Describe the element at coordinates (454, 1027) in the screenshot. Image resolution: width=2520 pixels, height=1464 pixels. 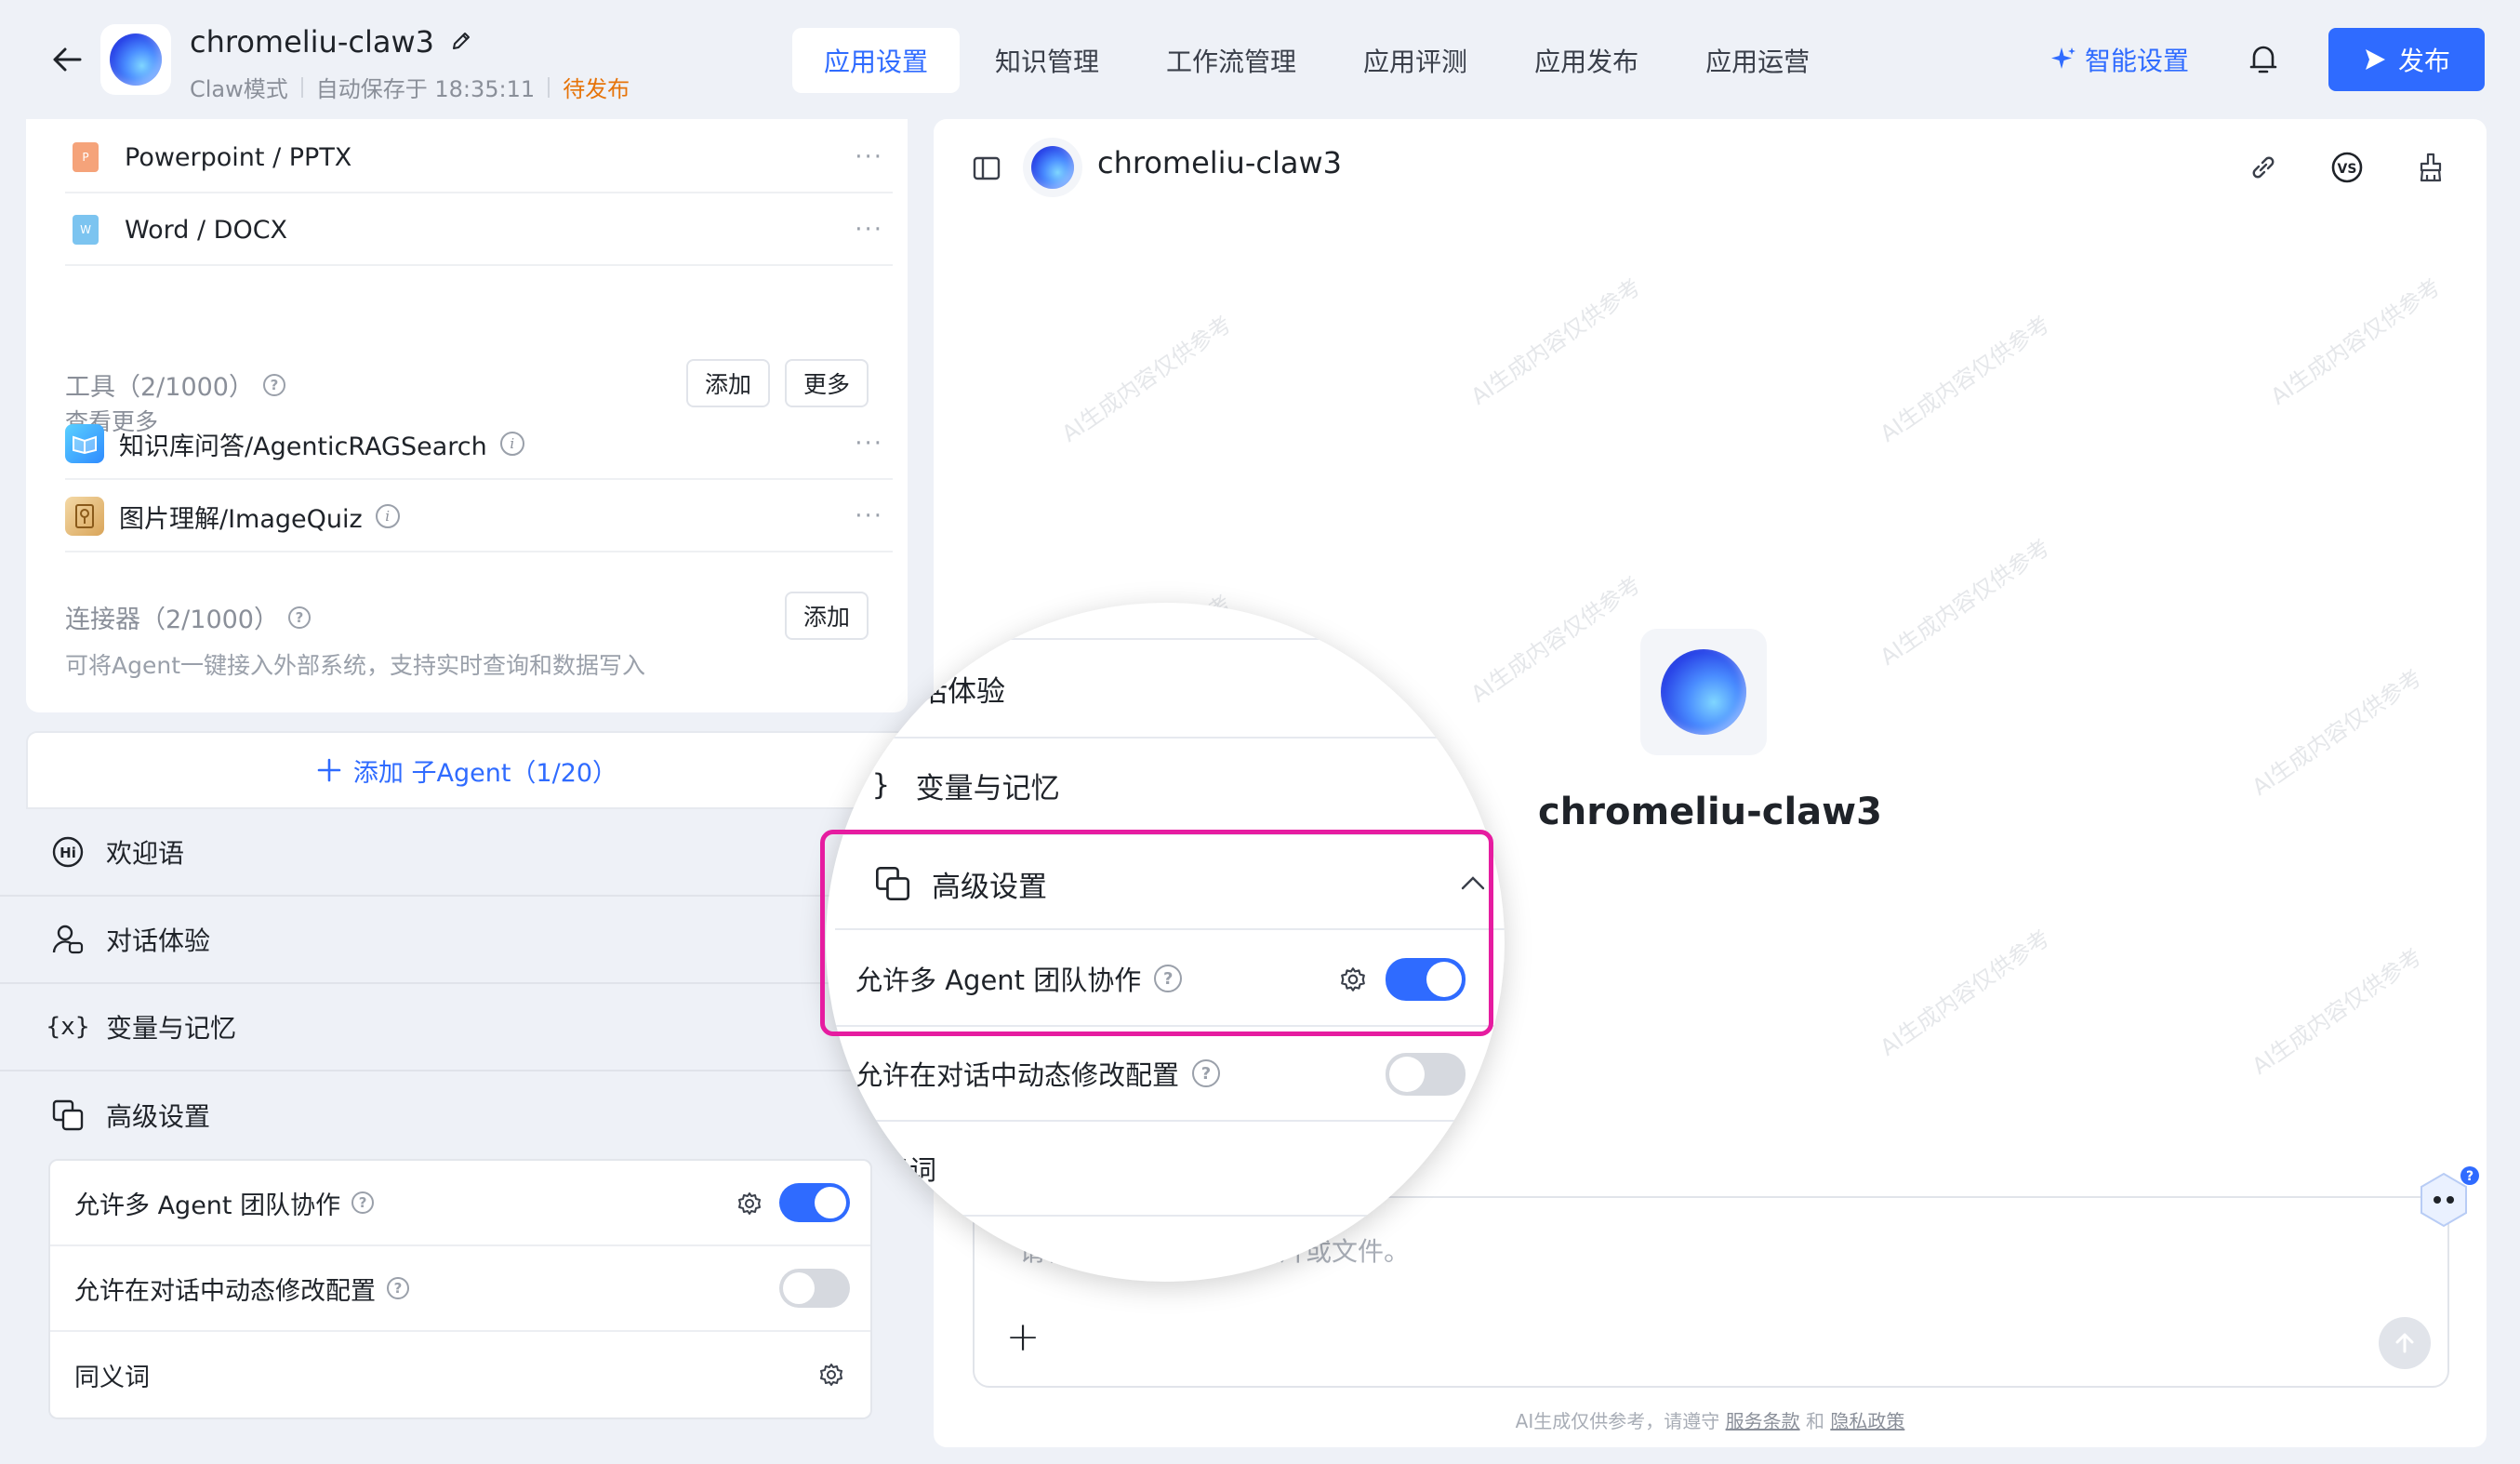
I see `section-variables: {x} 变量与记忆` at that location.